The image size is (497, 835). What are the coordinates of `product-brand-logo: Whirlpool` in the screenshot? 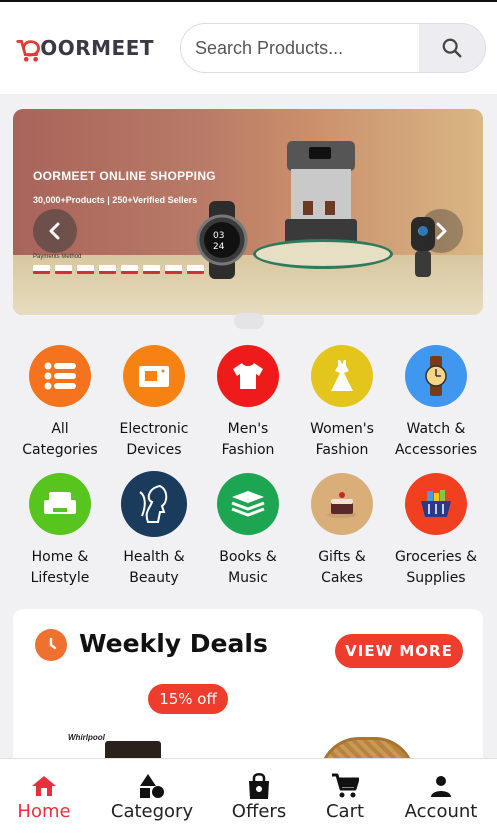 It's located at (86, 737).